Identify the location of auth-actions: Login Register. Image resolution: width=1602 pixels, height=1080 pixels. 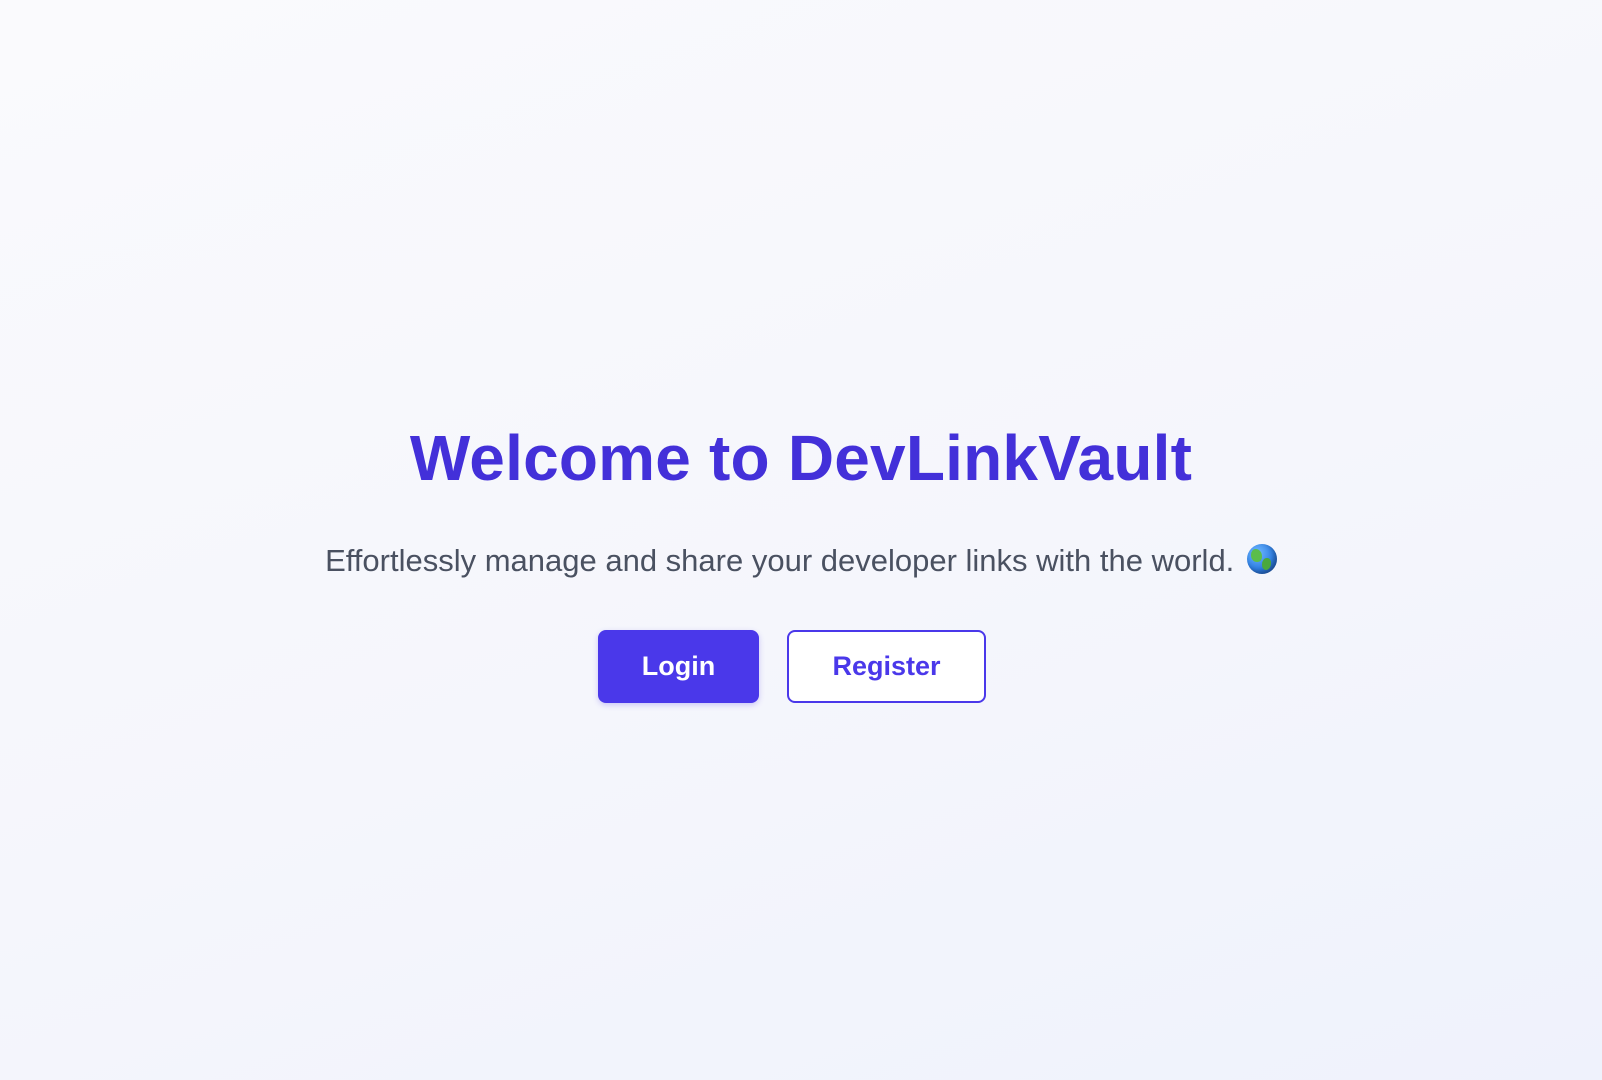
(801, 667).